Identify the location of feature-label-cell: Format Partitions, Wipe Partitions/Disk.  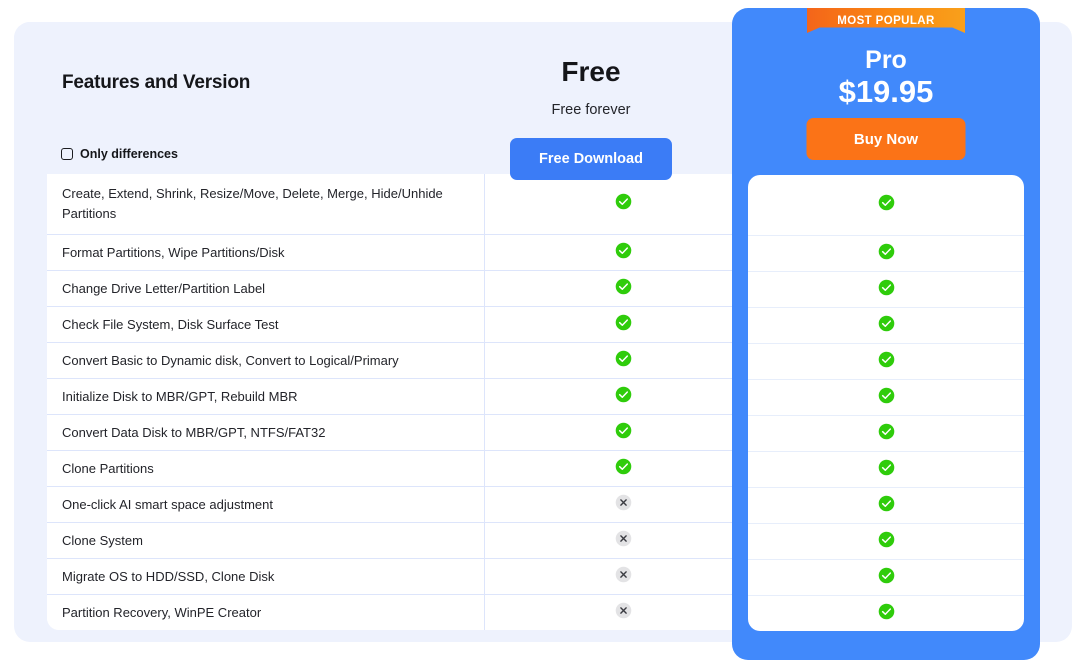
(266, 252).